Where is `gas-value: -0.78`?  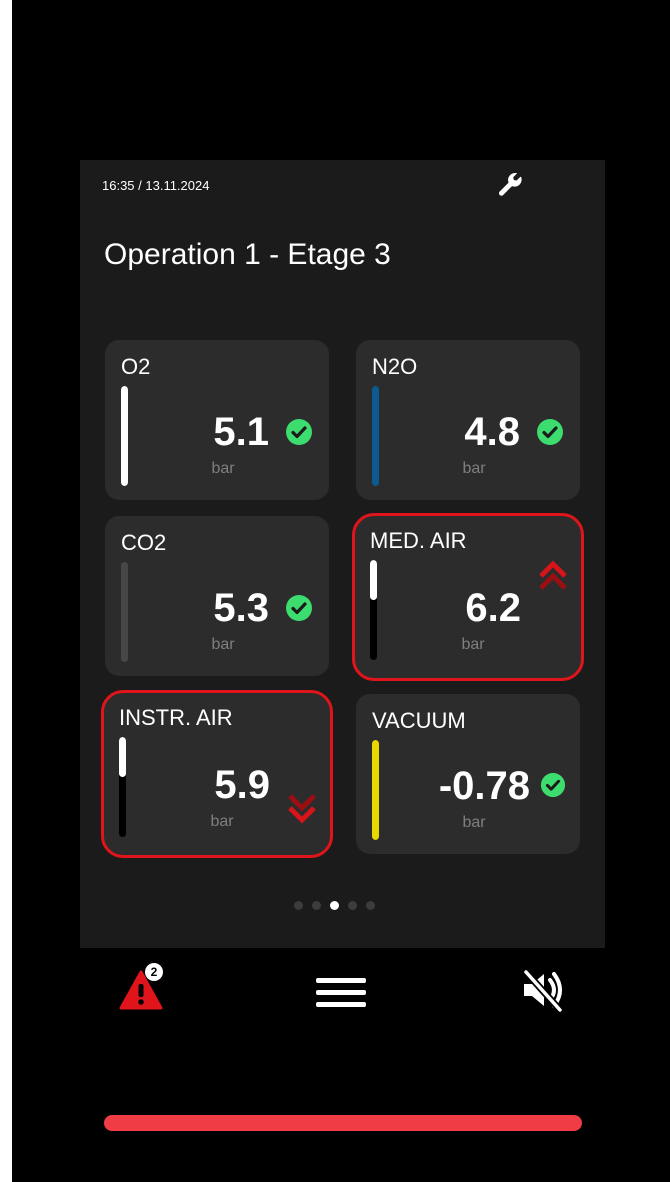 gas-value: -0.78 is located at coordinates (484, 786).